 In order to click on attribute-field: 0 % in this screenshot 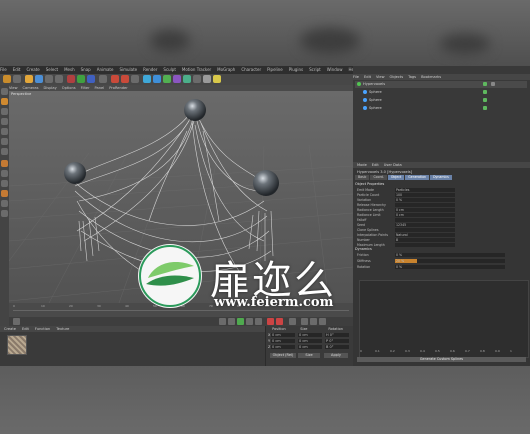, I will do `click(425, 200)`.